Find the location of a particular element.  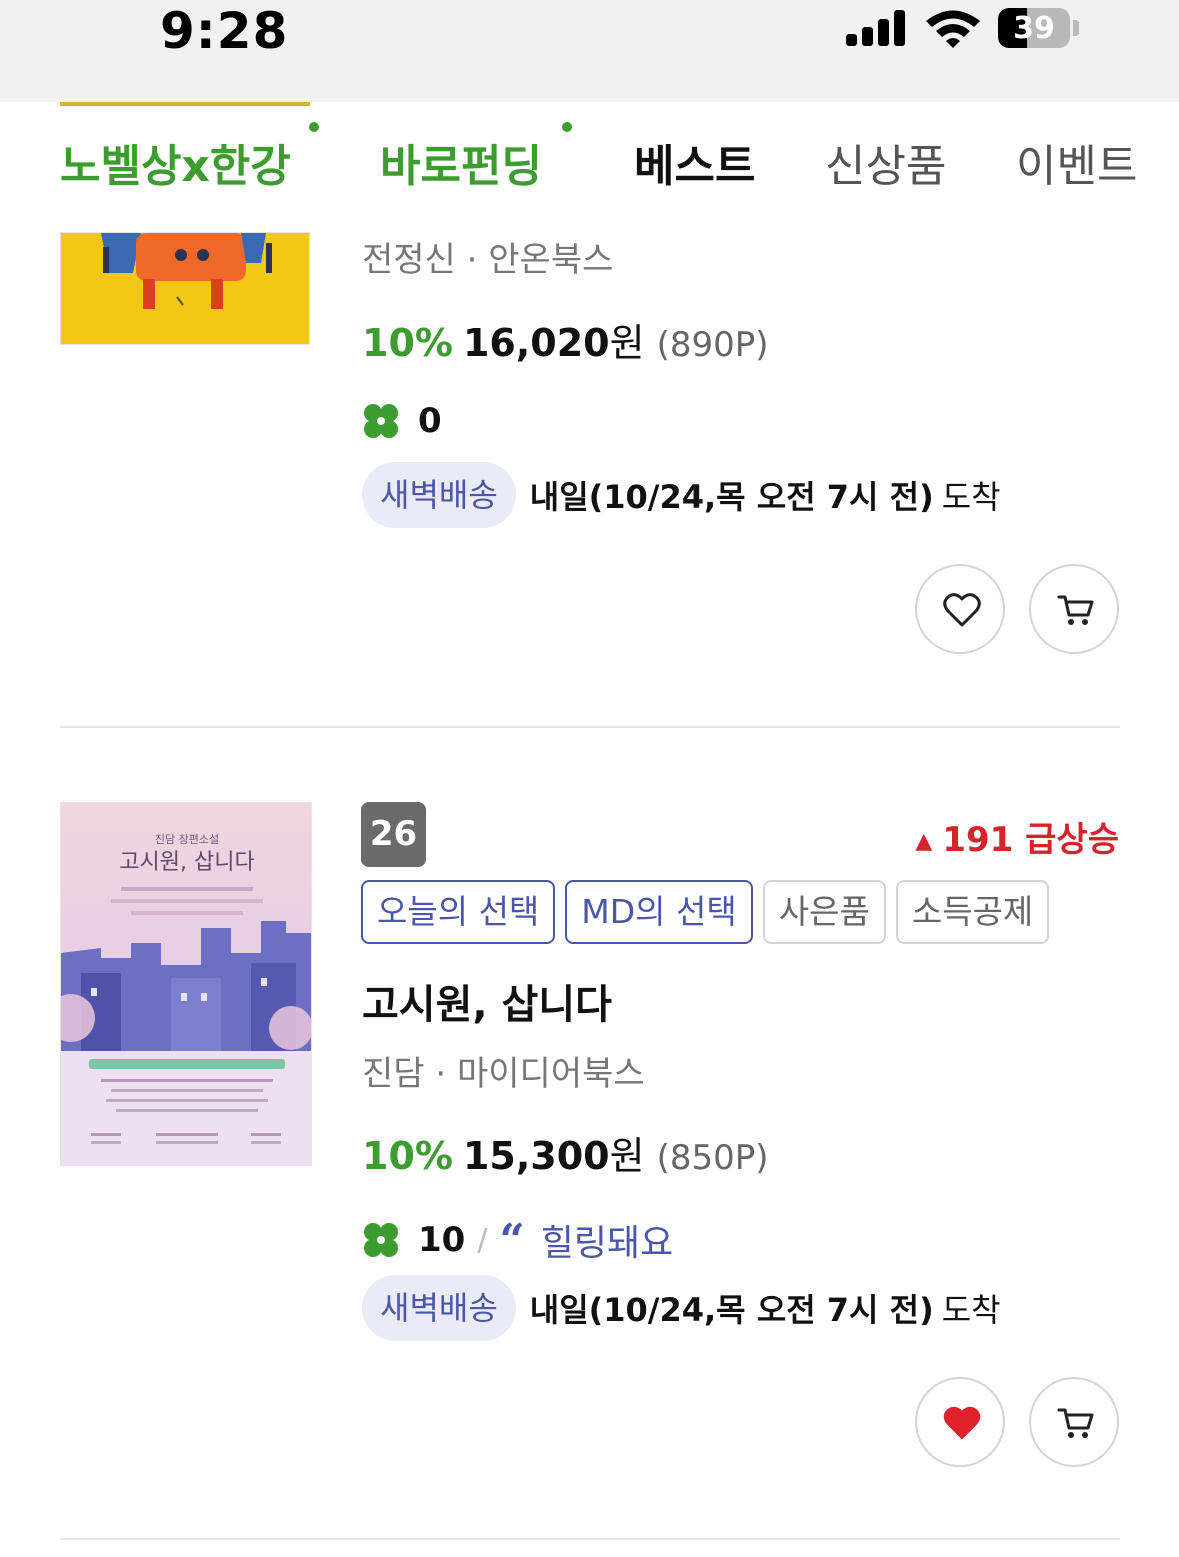

tab-baro-funding: 바로펀딩 is located at coordinates (461, 162).